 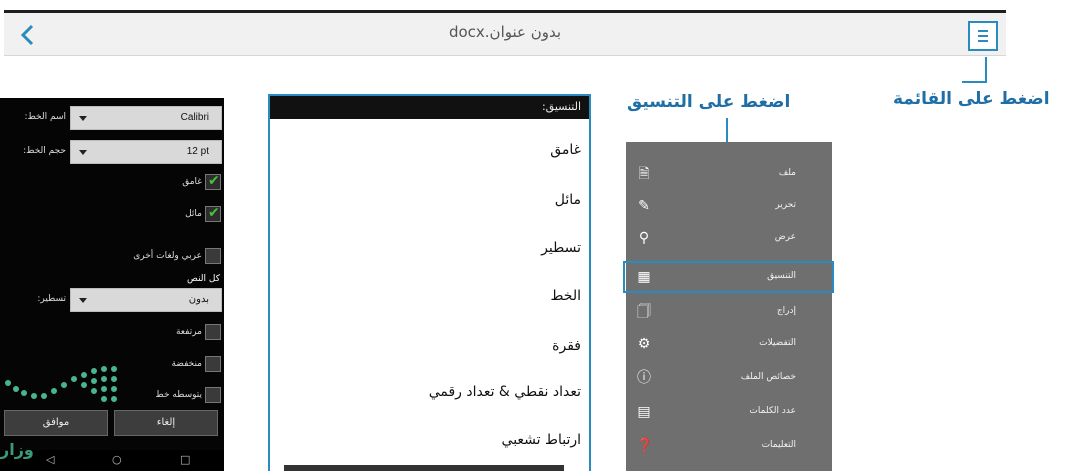 I want to click on arabic-other-checkbox, so click(x=213, y=256).